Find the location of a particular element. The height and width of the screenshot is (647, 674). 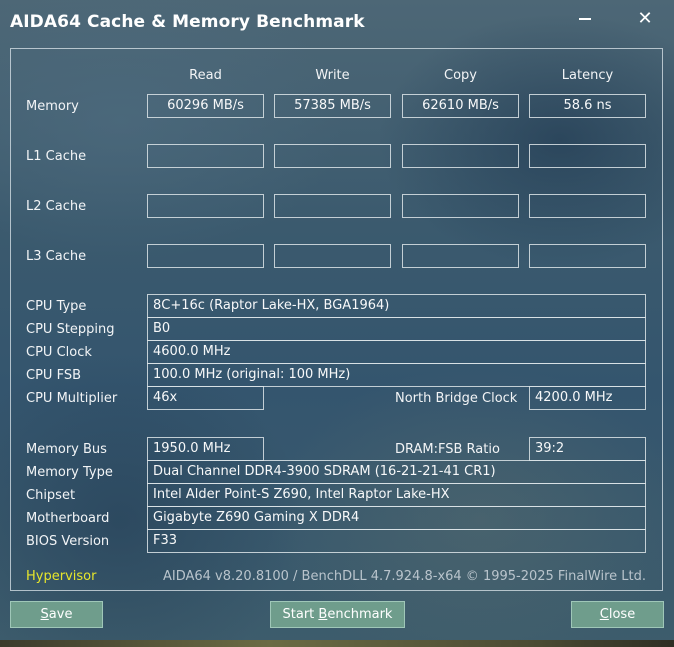

chipset-label: Chipset is located at coordinates (51, 495).